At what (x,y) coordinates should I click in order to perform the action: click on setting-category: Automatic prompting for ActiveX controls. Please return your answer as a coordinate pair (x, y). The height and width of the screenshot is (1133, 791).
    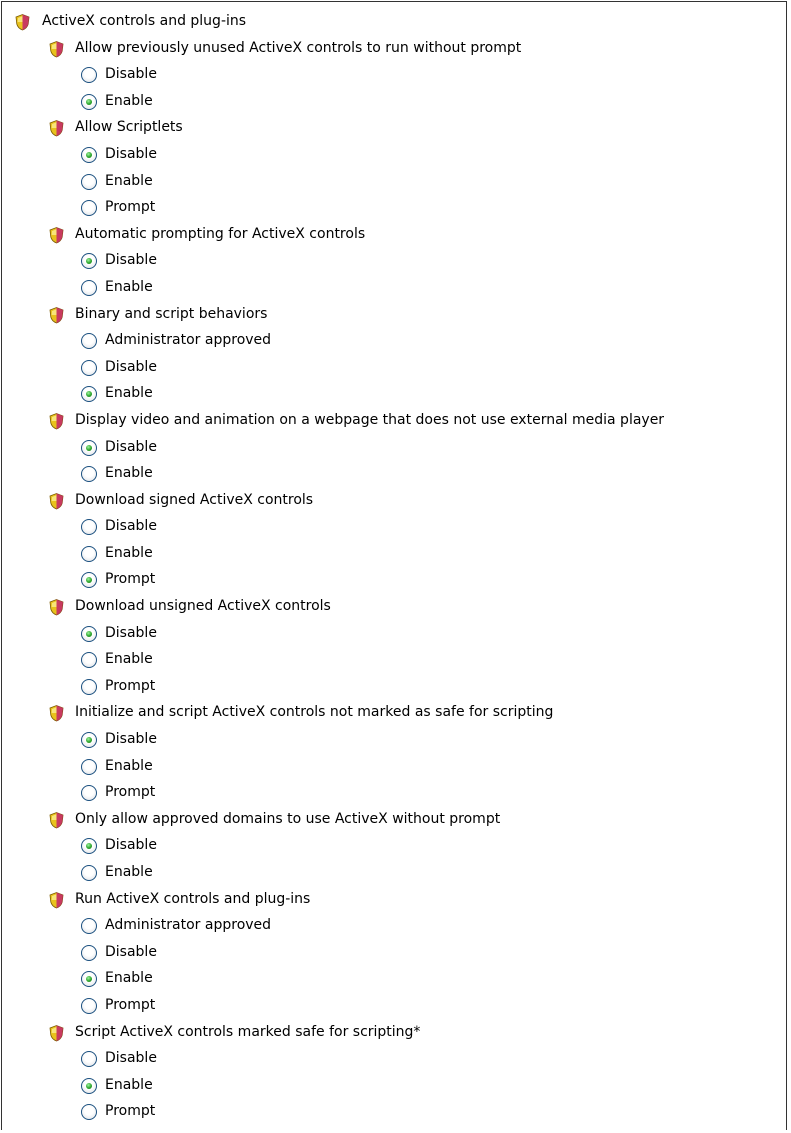
    Looking at the image, I should click on (400, 234).